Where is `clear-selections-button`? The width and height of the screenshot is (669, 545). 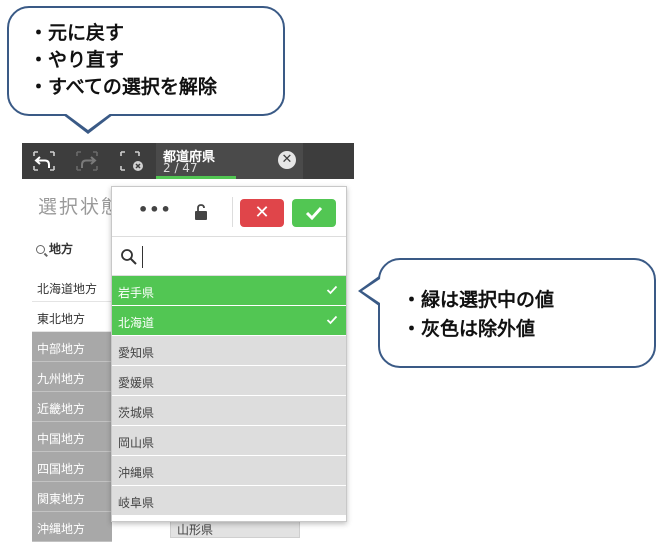
clear-selections-button is located at coordinates (132, 161).